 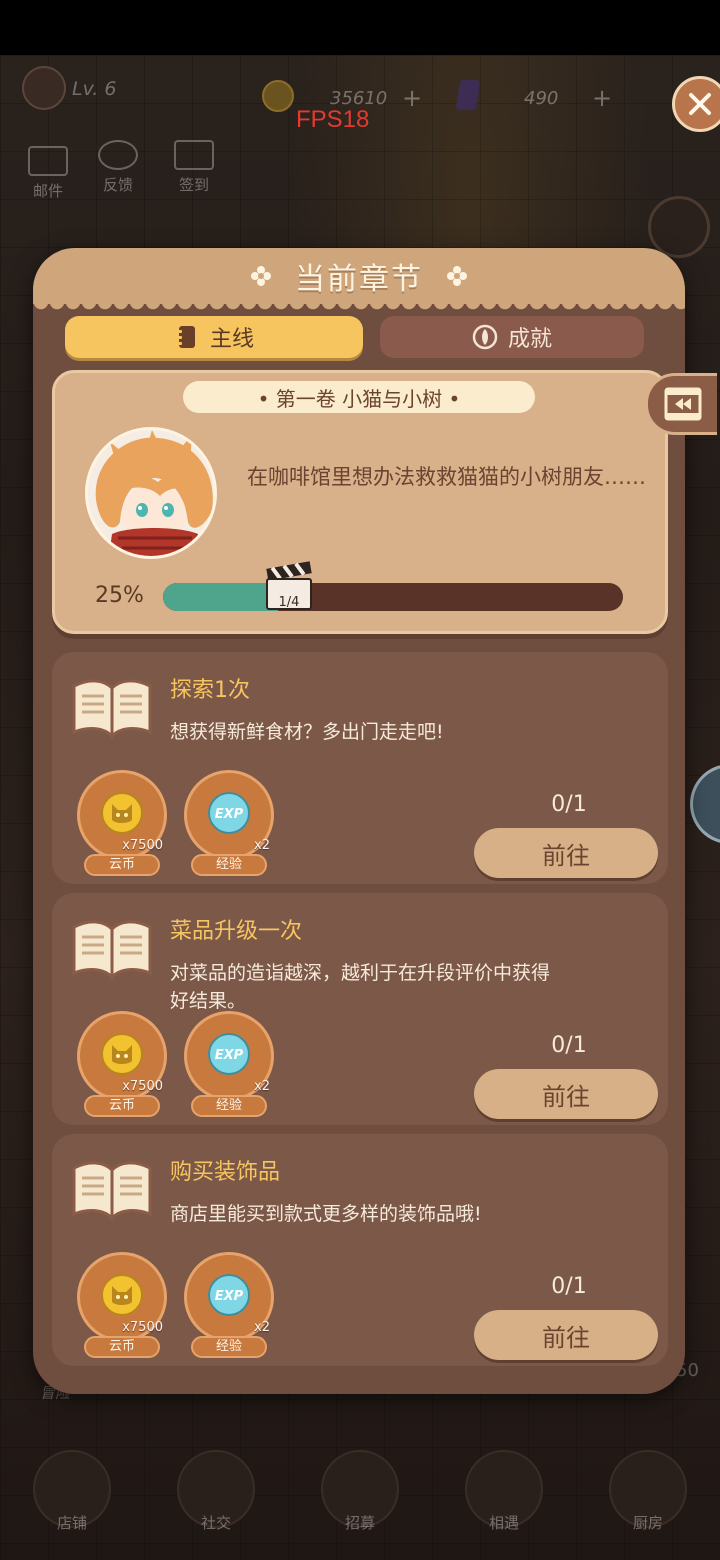 I want to click on task-description: 想获得新鲜食材？多出门走走吧!, so click(x=307, y=732).